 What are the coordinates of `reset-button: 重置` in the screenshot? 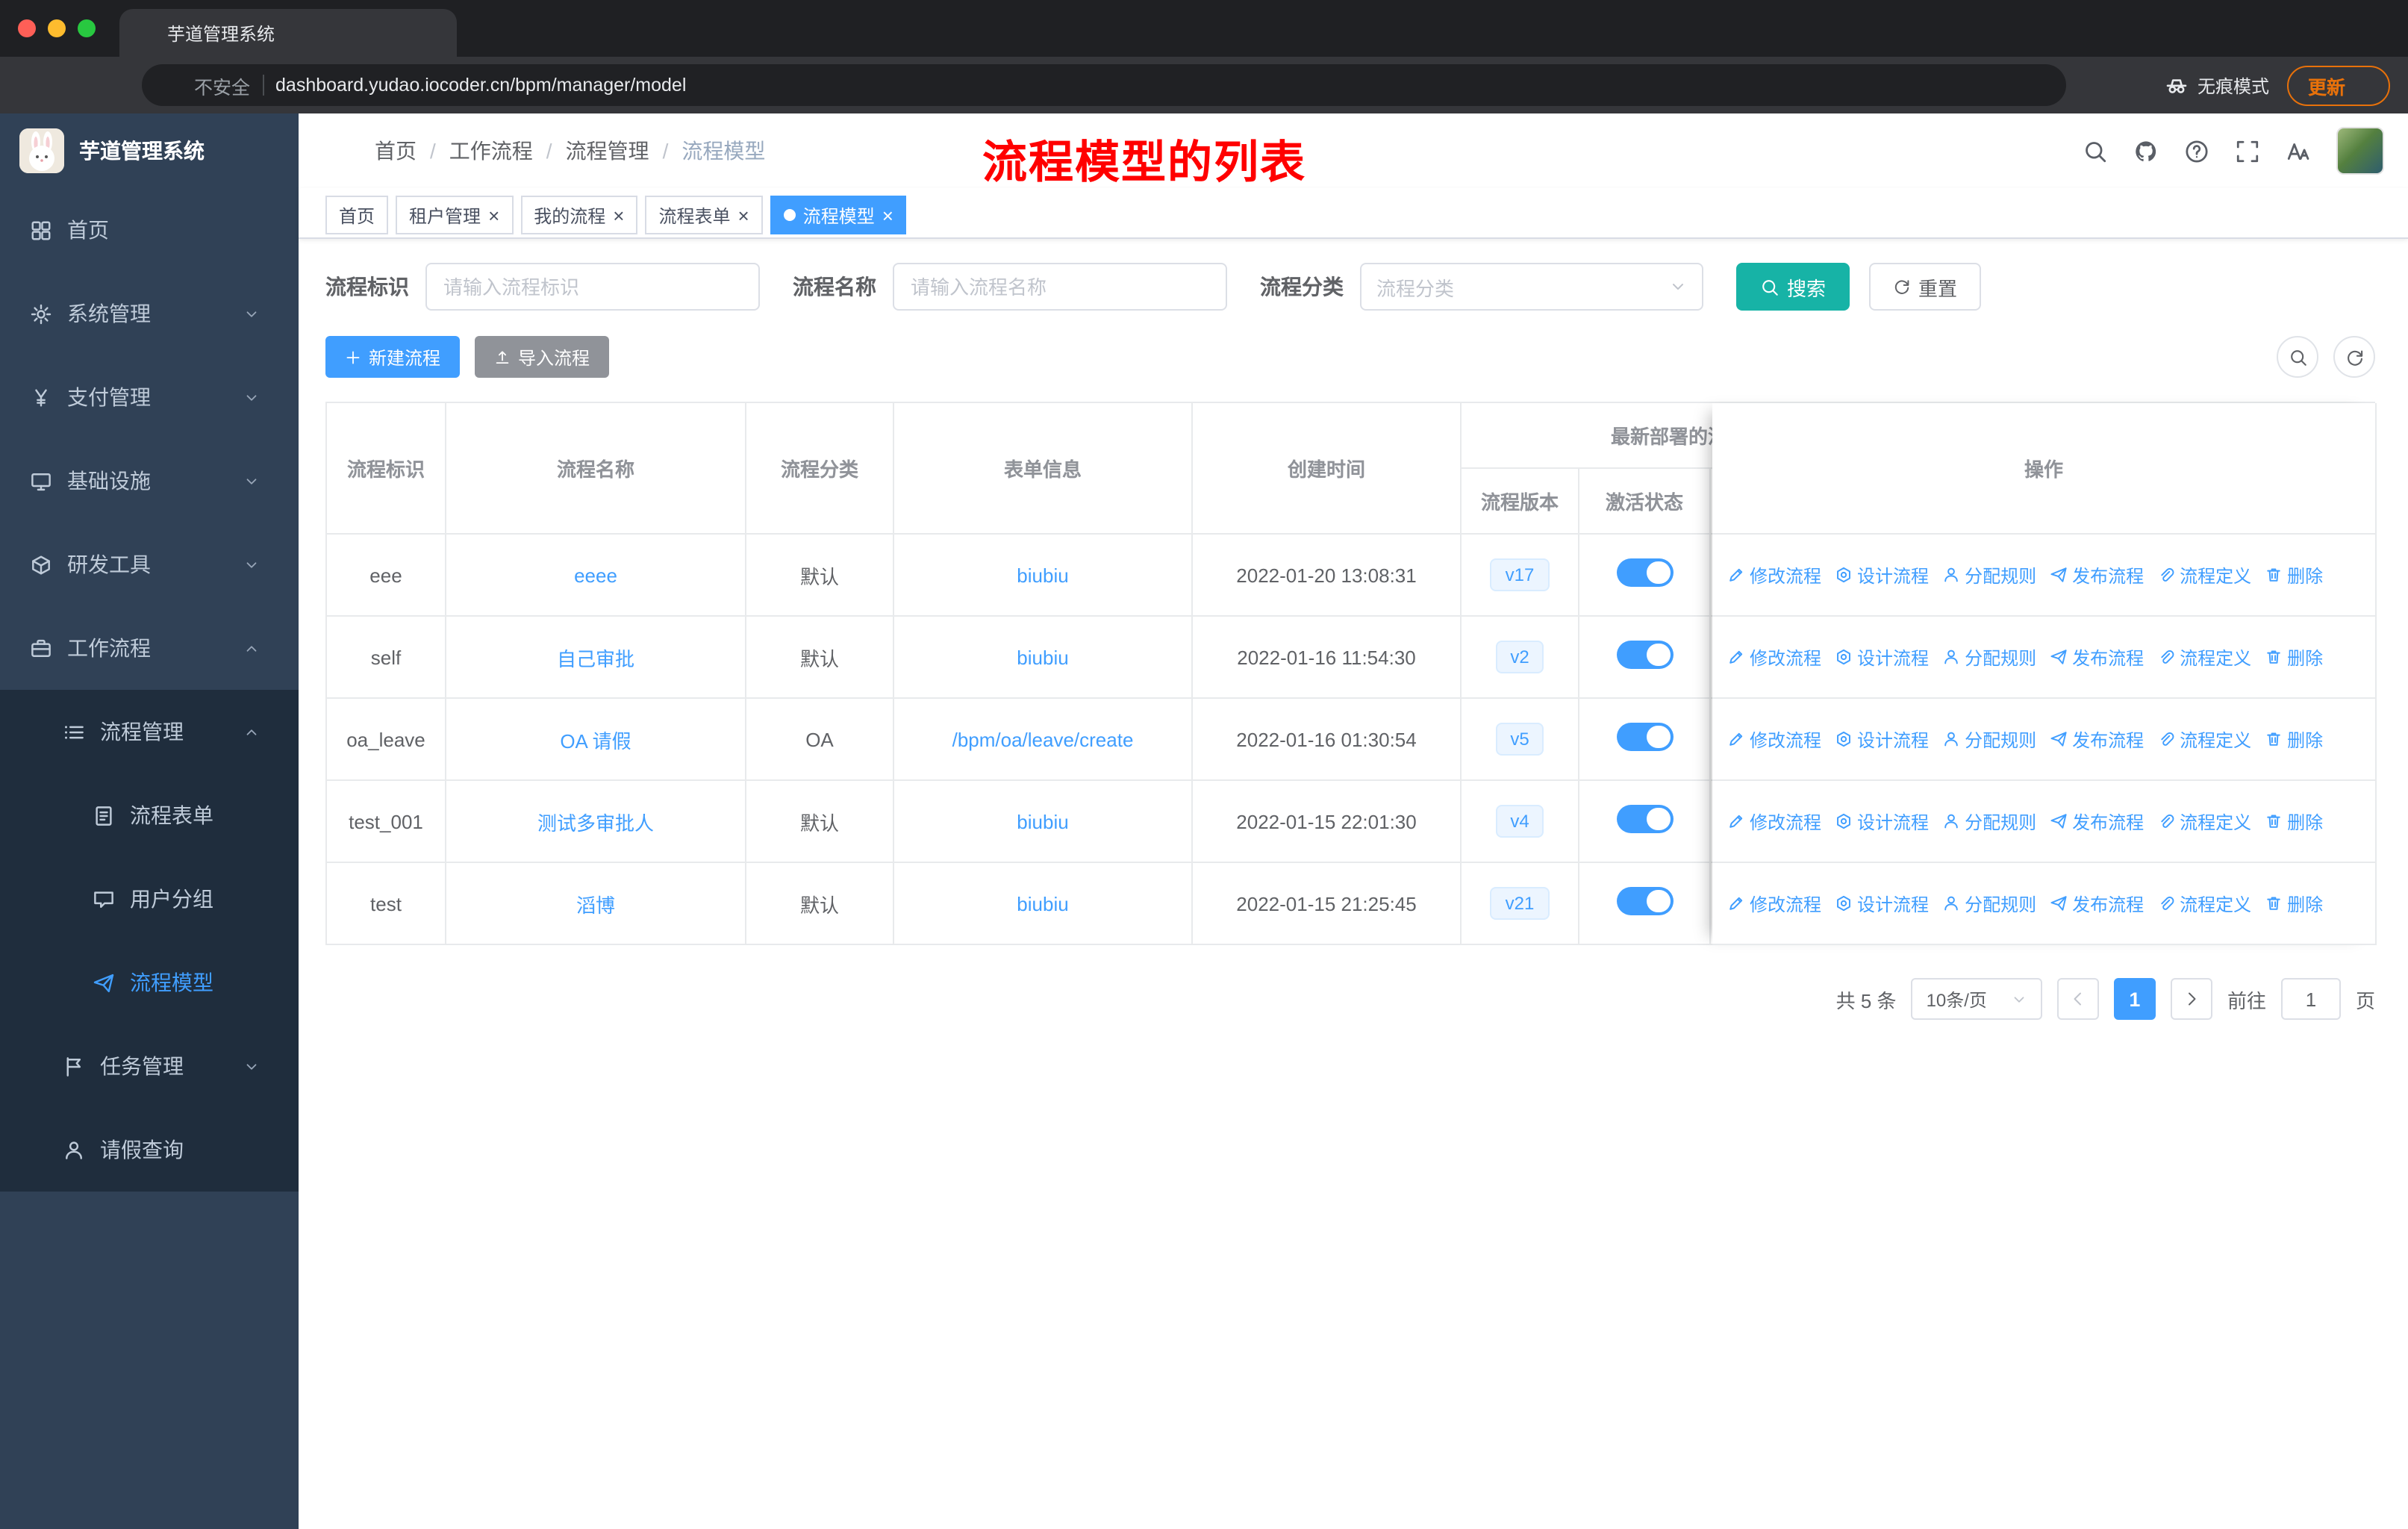 It's located at (1925, 287).